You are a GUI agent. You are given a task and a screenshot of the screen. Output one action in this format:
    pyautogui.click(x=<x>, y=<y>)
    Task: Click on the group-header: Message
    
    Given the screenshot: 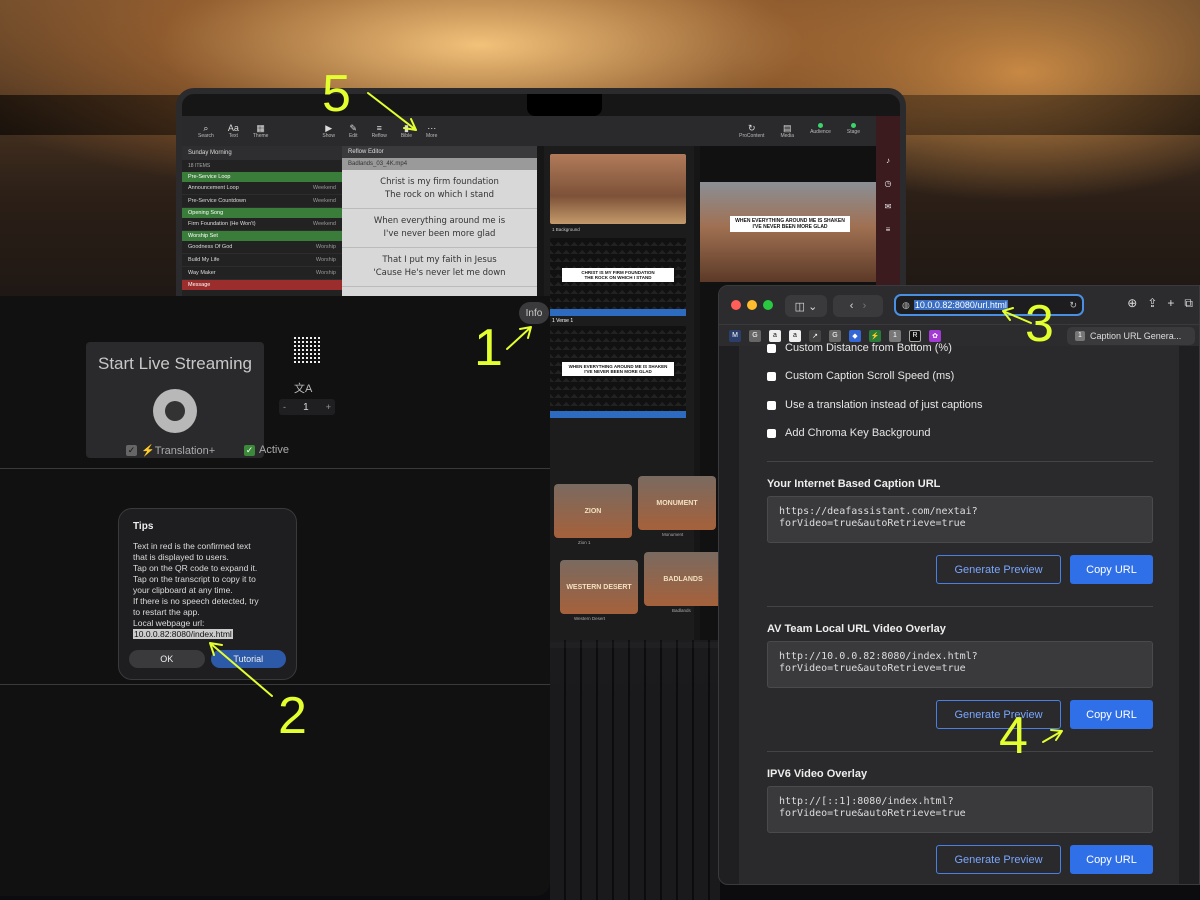 What is the action you would take?
    pyautogui.click(x=262, y=285)
    